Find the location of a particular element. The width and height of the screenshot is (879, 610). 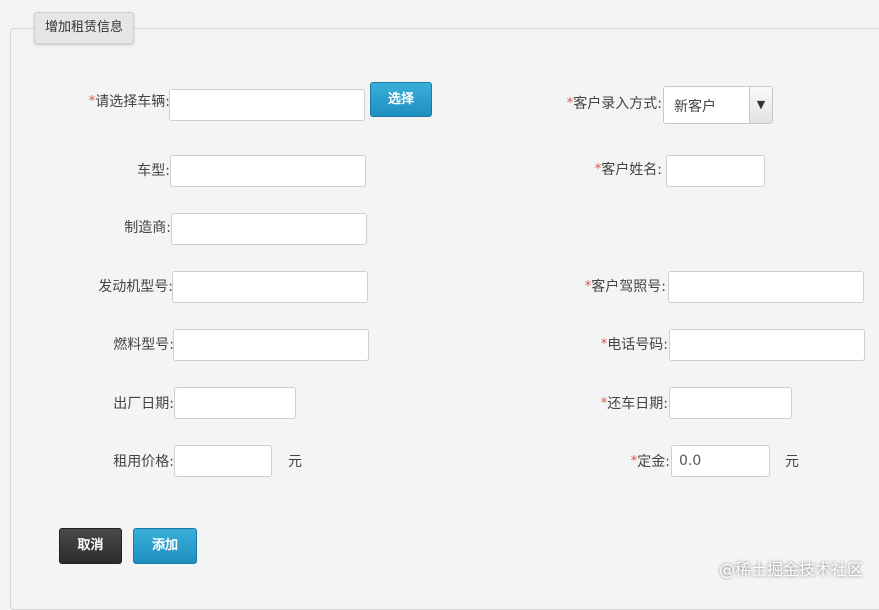

watermark: @稀土掘金技术社区 is located at coordinates (790, 569).